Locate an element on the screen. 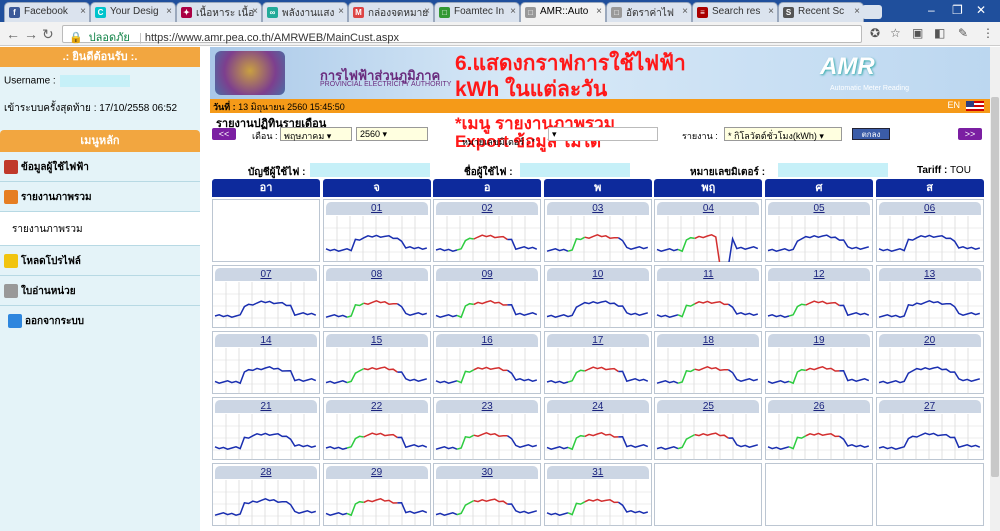 This screenshot has width=1000, height=531. calendar-day-cell: 13 is located at coordinates (929, 296).